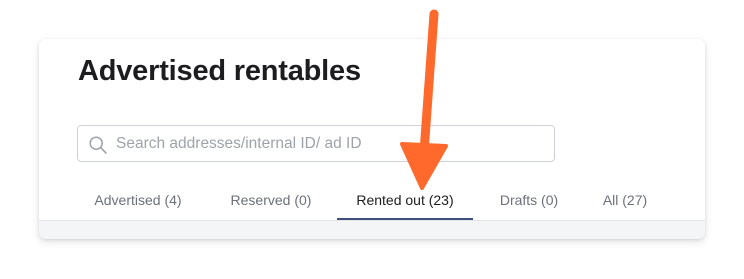 Image resolution: width=744 pixels, height=279 pixels. I want to click on page-title: Advertised rentables, so click(219, 71).